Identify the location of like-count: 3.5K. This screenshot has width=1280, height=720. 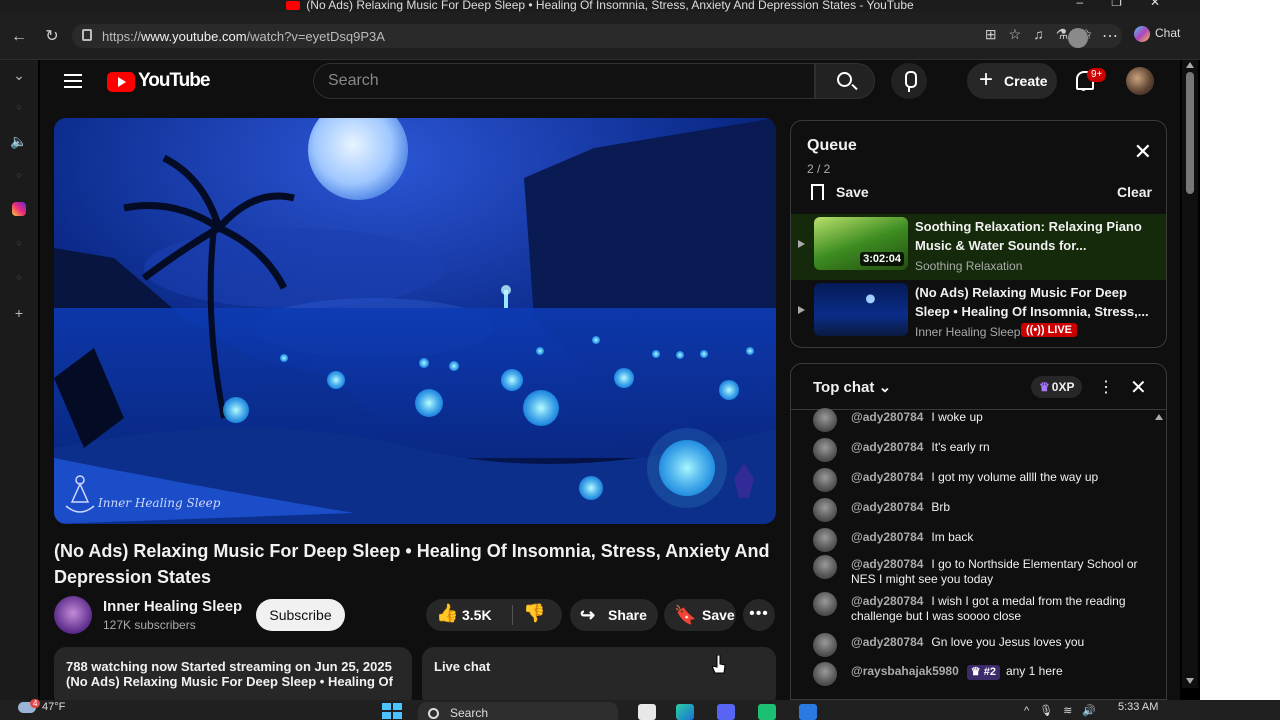
(477, 615).